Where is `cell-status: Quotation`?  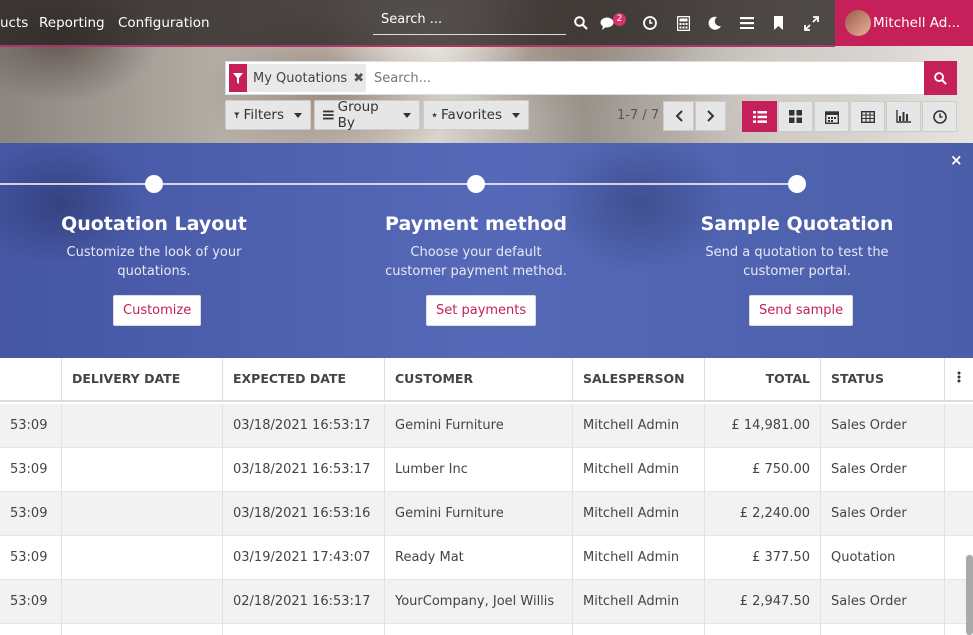 cell-status: Quotation is located at coordinates (883, 558).